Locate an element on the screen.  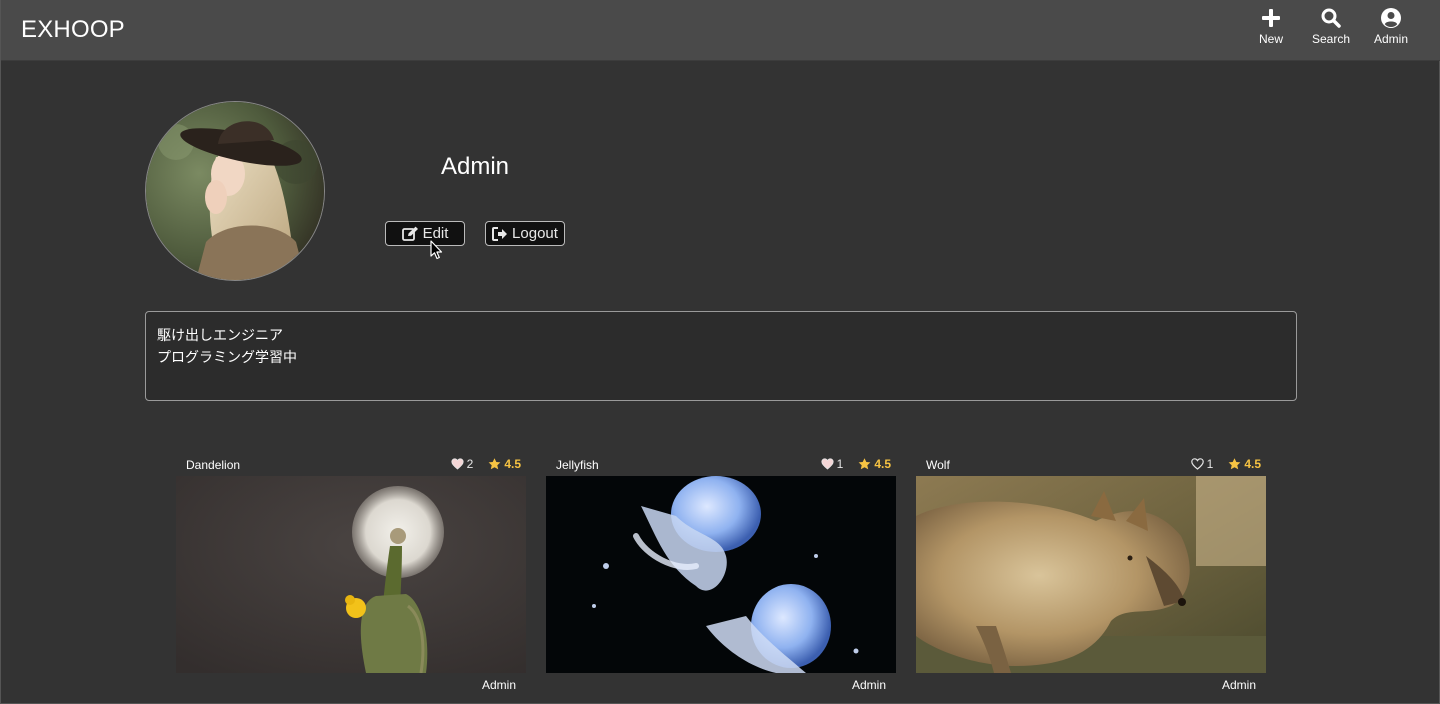
post-card-header: Jellyfish 1 4.5 is located at coordinates (721, 464).